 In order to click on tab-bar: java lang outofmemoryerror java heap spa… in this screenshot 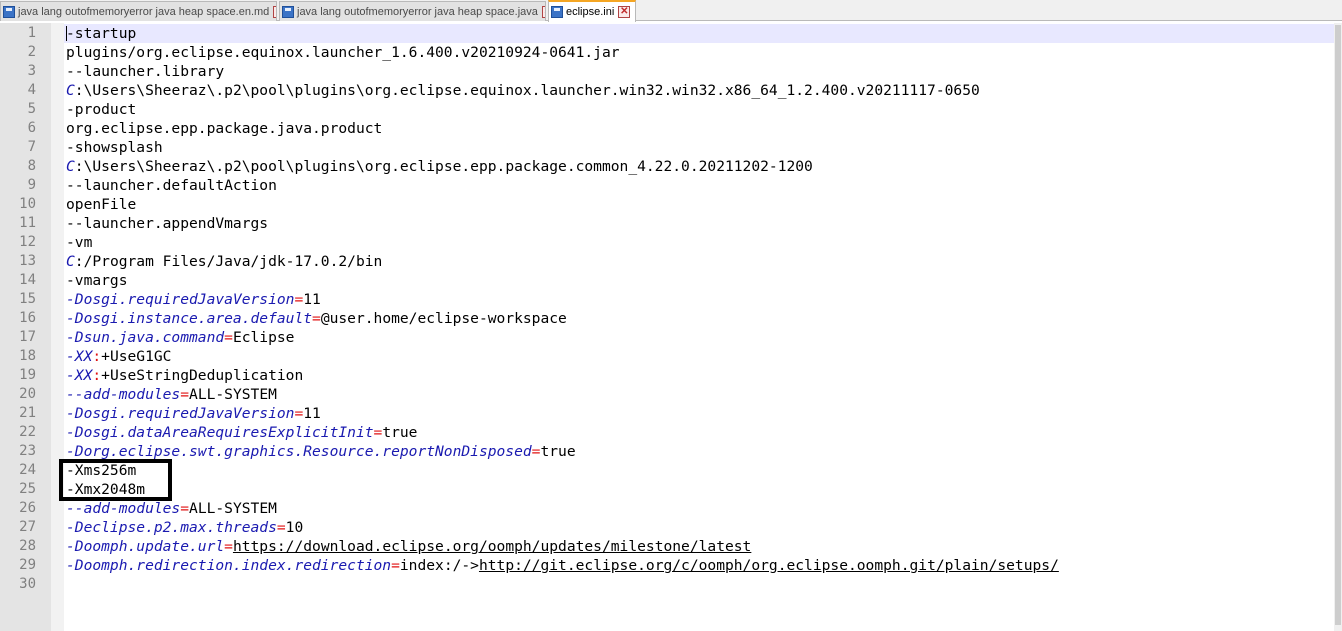, I will do `click(671, 11)`.